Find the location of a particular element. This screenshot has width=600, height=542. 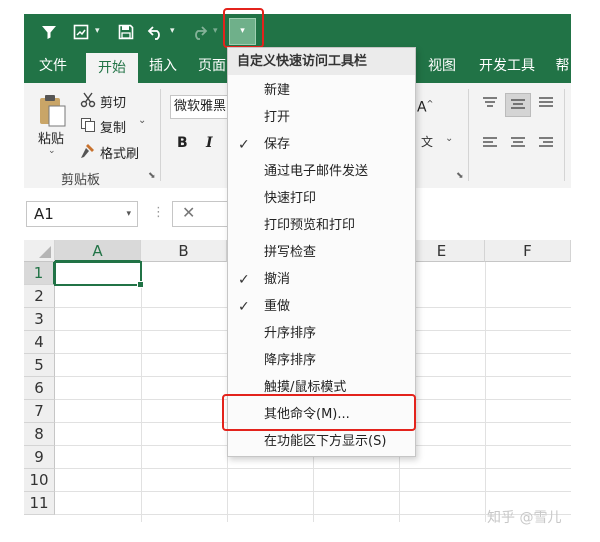

cut-label: 剪切 is located at coordinates (113, 101).